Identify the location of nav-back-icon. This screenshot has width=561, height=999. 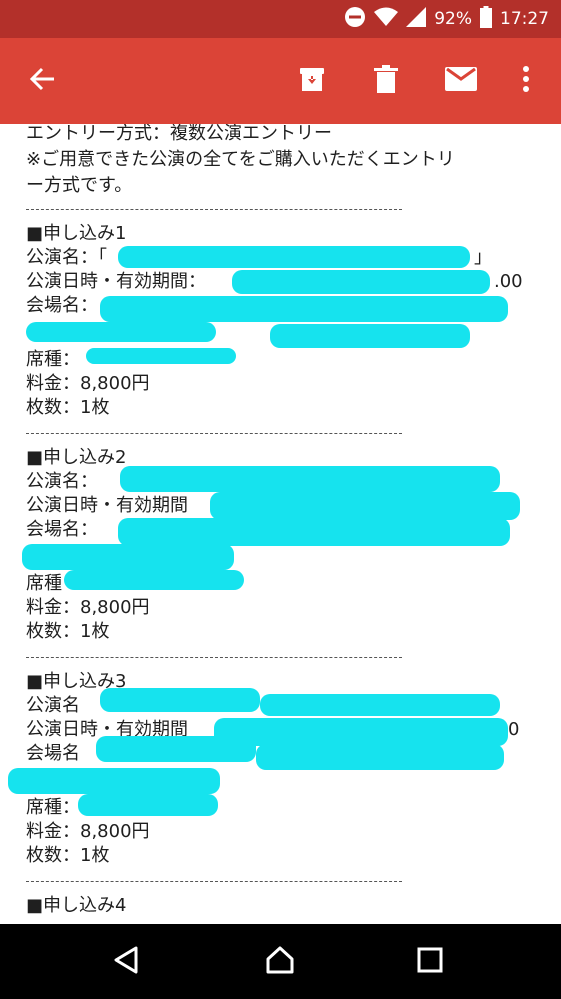
(126, 962).